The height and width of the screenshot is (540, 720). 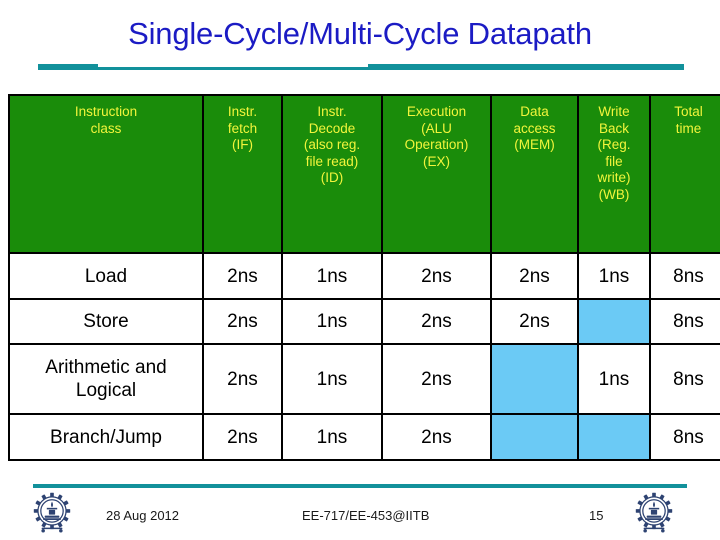 What do you see at coordinates (106, 390) in the screenshot?
I see `cell-line: Logical` at bounding box center [106, 390].